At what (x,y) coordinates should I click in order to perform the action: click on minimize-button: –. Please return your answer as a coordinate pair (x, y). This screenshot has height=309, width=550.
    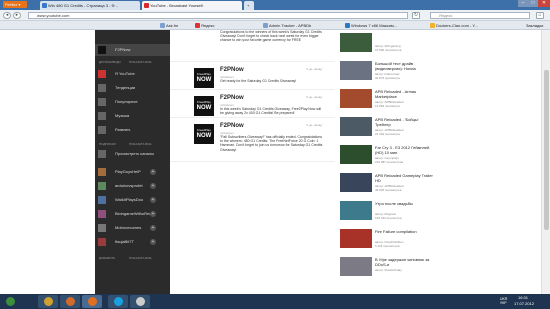
    Looking at the image, I should click on (523, 3).